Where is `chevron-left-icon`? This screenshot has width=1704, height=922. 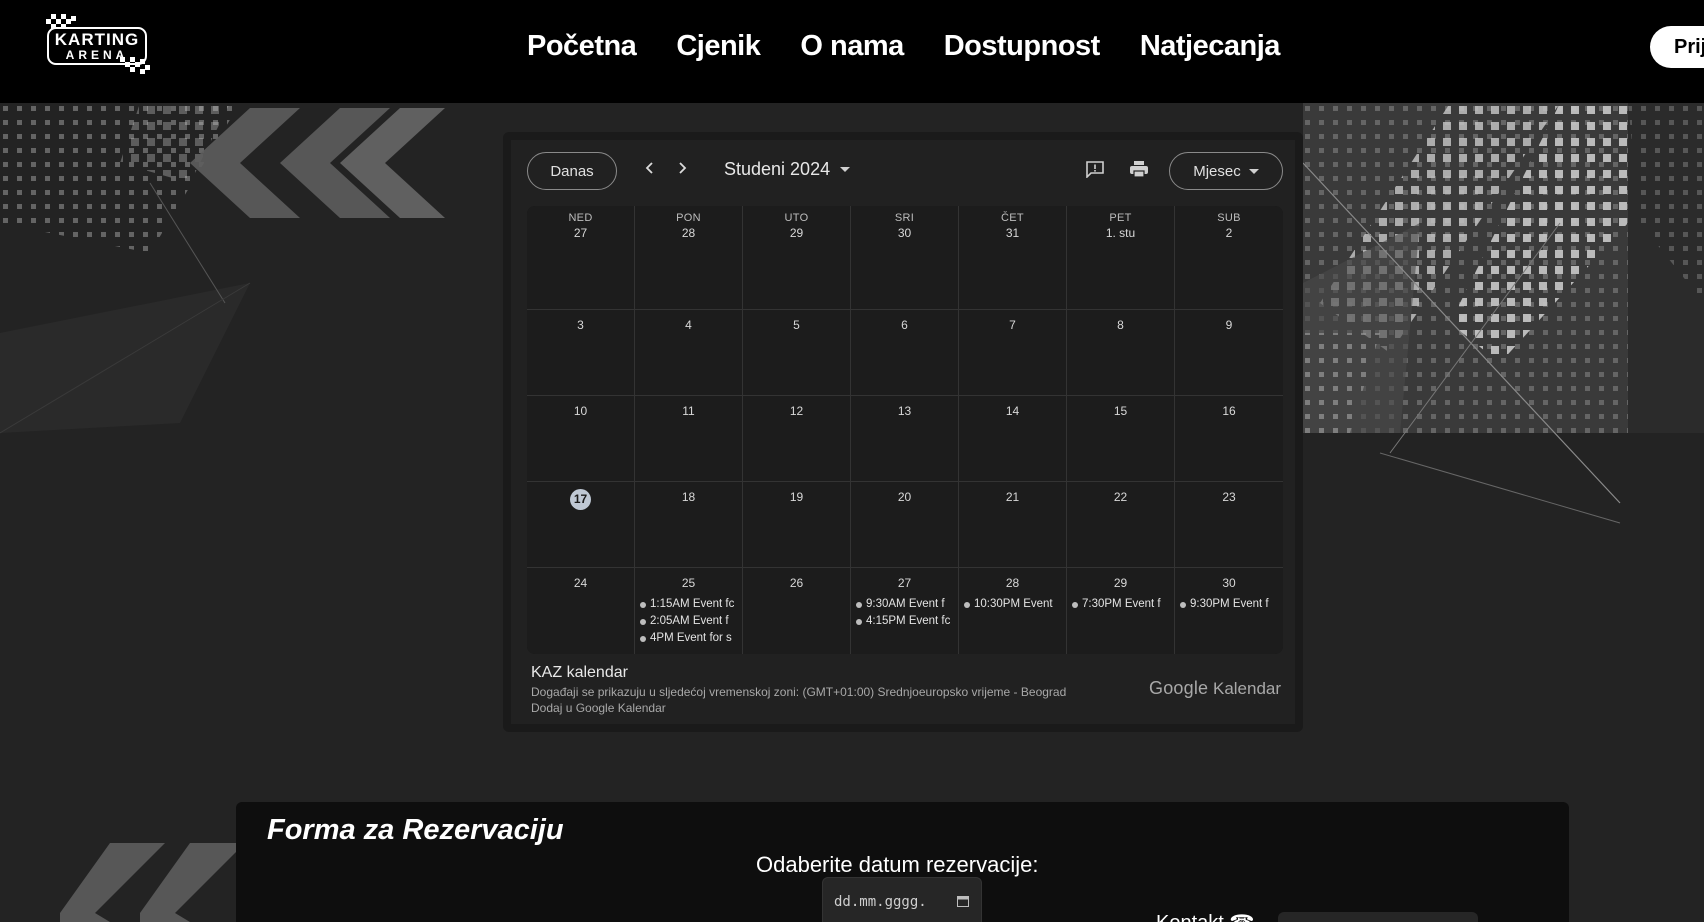 chevron-left-icon is located at coordinates (650, 169).